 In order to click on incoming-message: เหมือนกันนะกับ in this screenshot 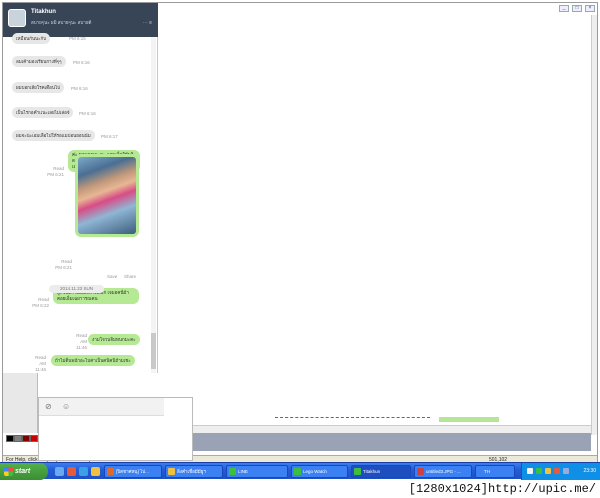, I will do `click(31, 38)`.